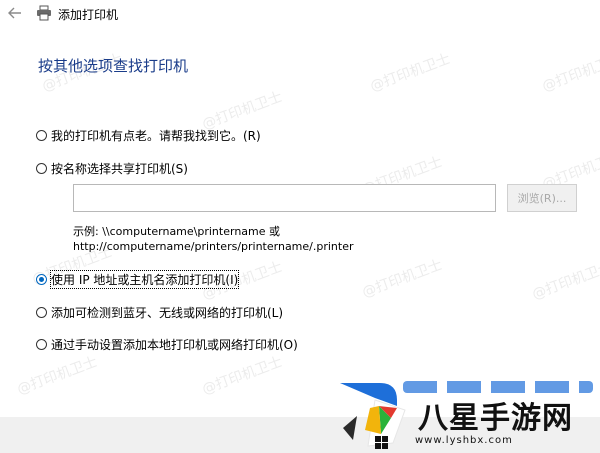 The width and height of the screenshot is (600, 453). I want to click on example-text-line1: 示例: \\computername\printername 或, so click(177, 231).